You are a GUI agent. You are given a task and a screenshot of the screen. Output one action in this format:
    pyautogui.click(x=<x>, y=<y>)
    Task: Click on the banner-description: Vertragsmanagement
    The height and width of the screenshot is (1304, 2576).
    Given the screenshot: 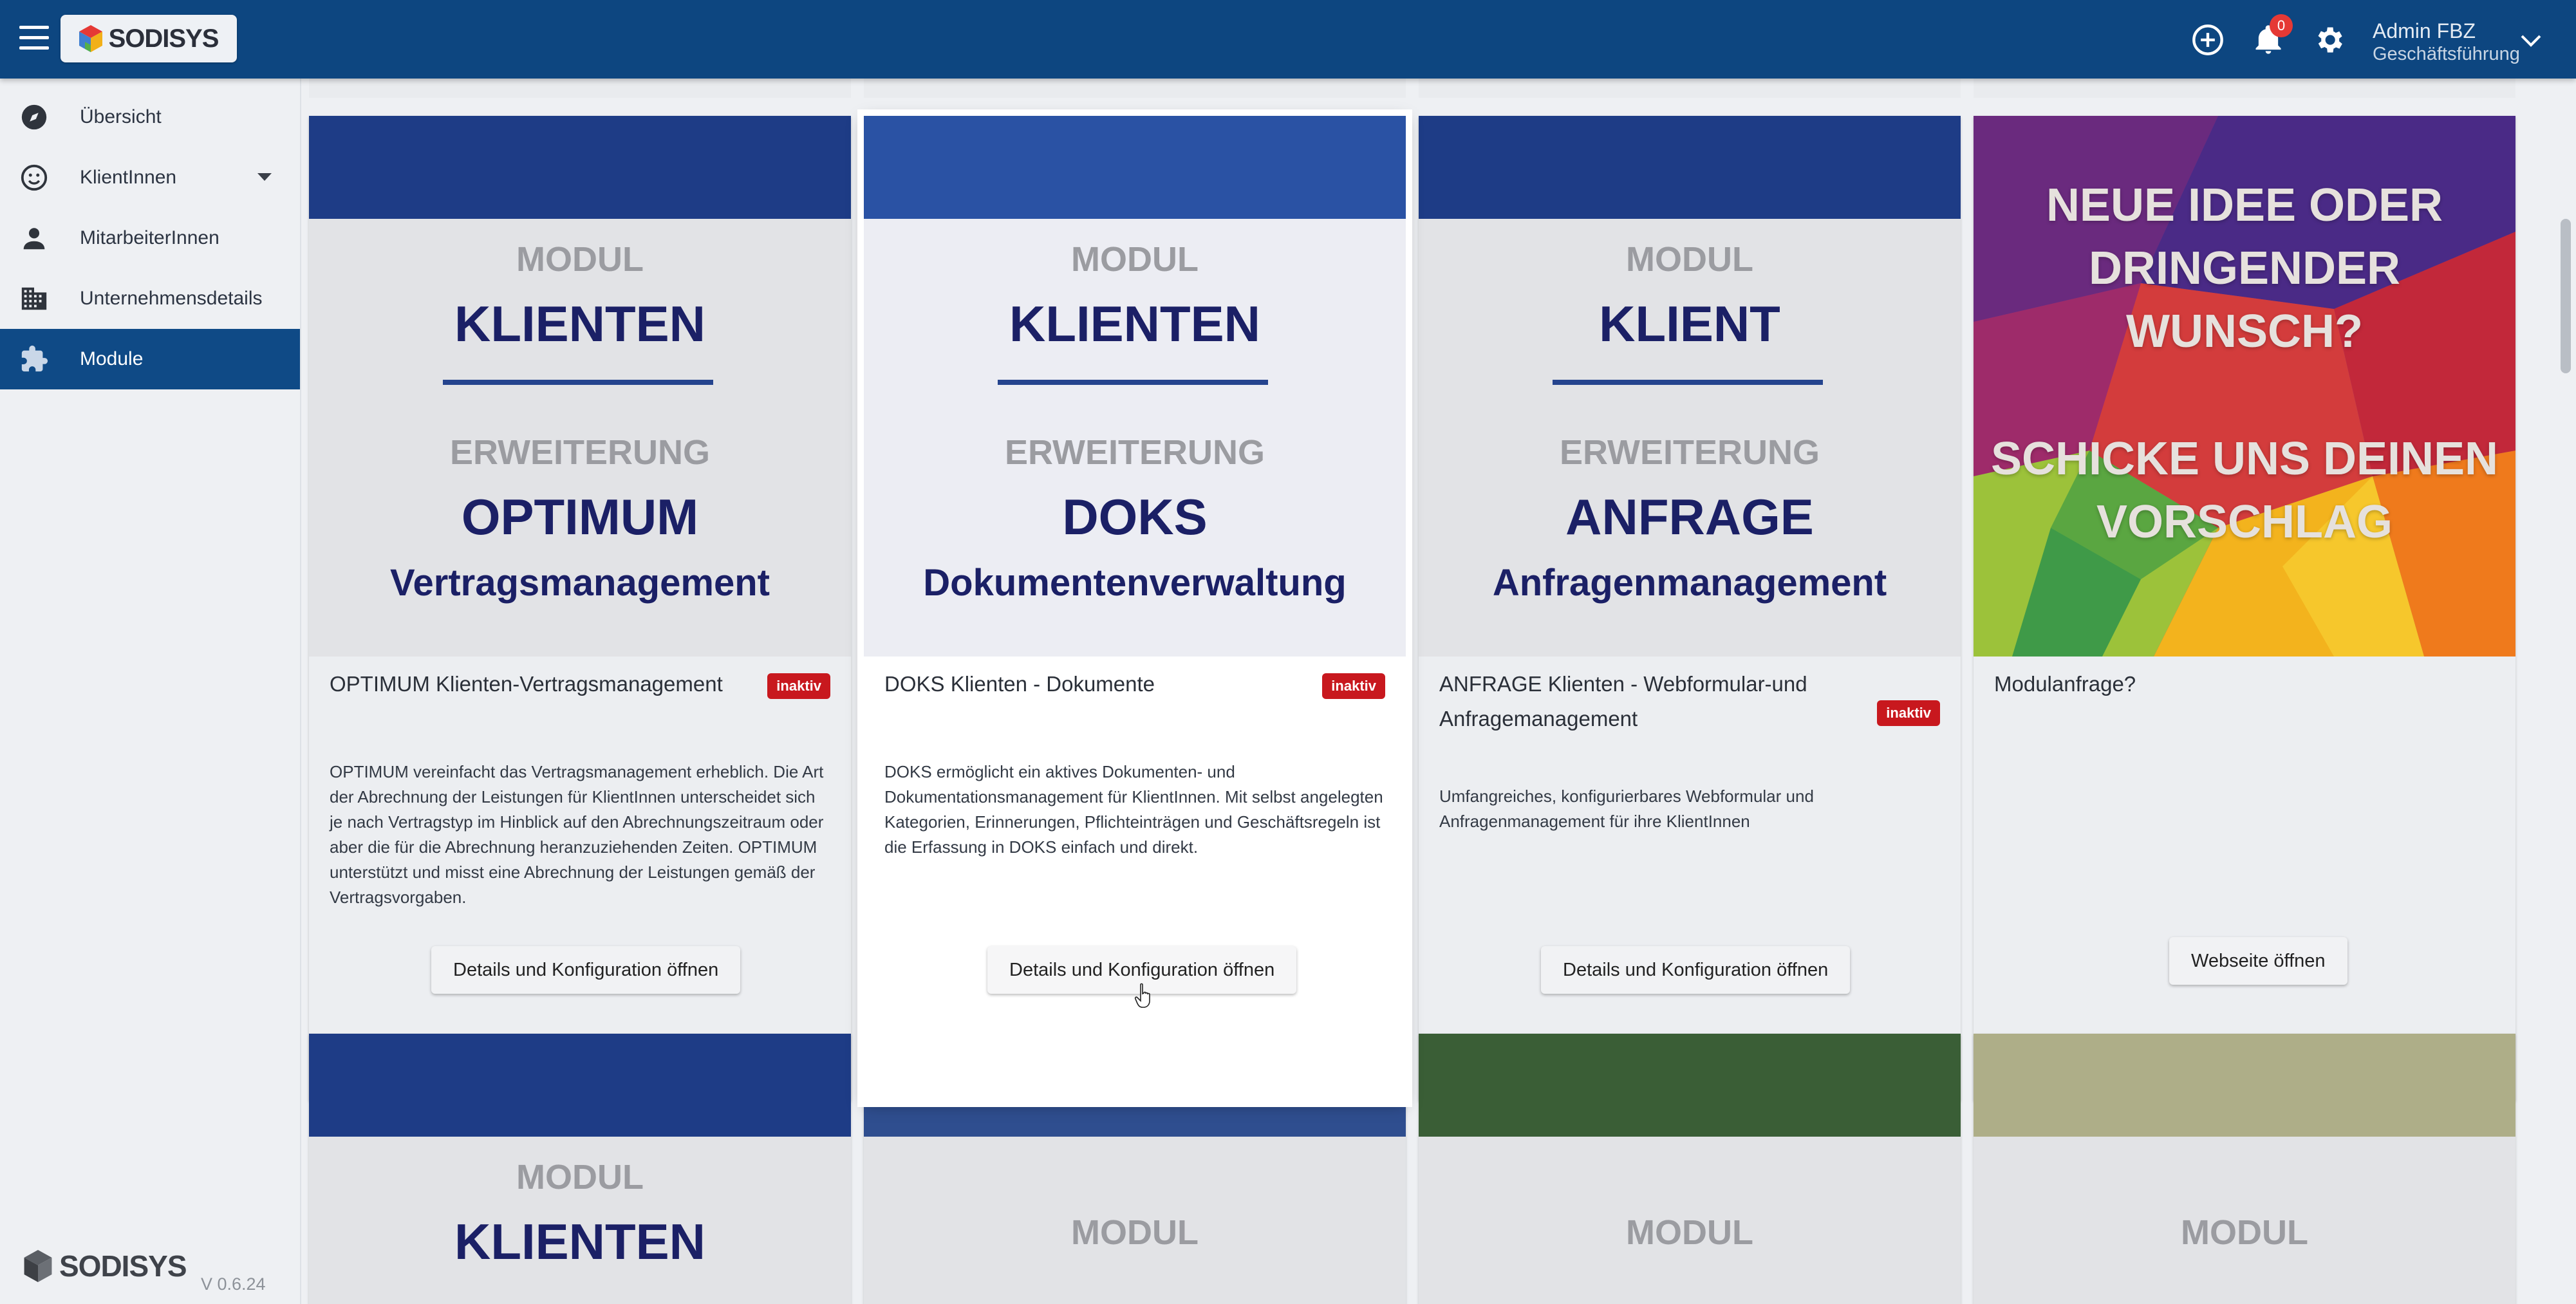 What is the action you would take?
    pyautogui.click(x=580, y=583)
    